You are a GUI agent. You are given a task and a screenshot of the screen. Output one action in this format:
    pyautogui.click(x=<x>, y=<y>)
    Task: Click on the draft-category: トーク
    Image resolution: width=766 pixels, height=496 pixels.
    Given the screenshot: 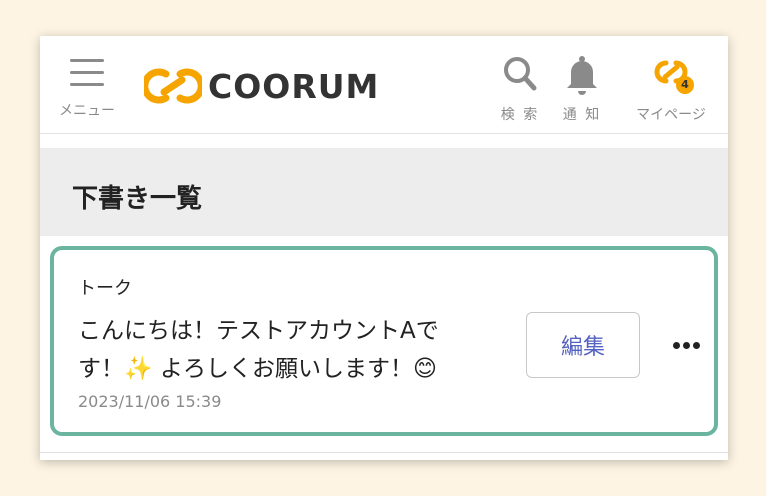 What is the action you would take?
    pyautogui.click(x=105, y=288)
    